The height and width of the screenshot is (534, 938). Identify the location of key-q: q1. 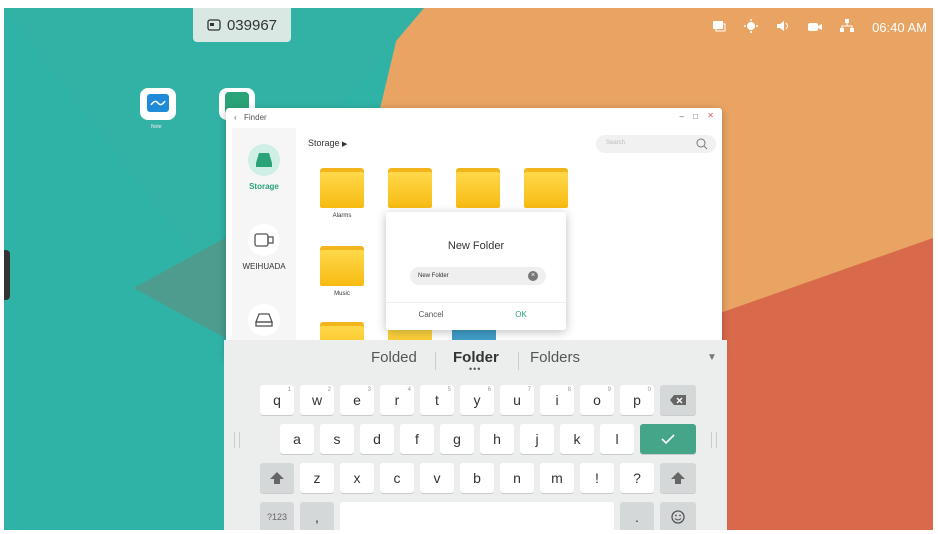
(277, 400).